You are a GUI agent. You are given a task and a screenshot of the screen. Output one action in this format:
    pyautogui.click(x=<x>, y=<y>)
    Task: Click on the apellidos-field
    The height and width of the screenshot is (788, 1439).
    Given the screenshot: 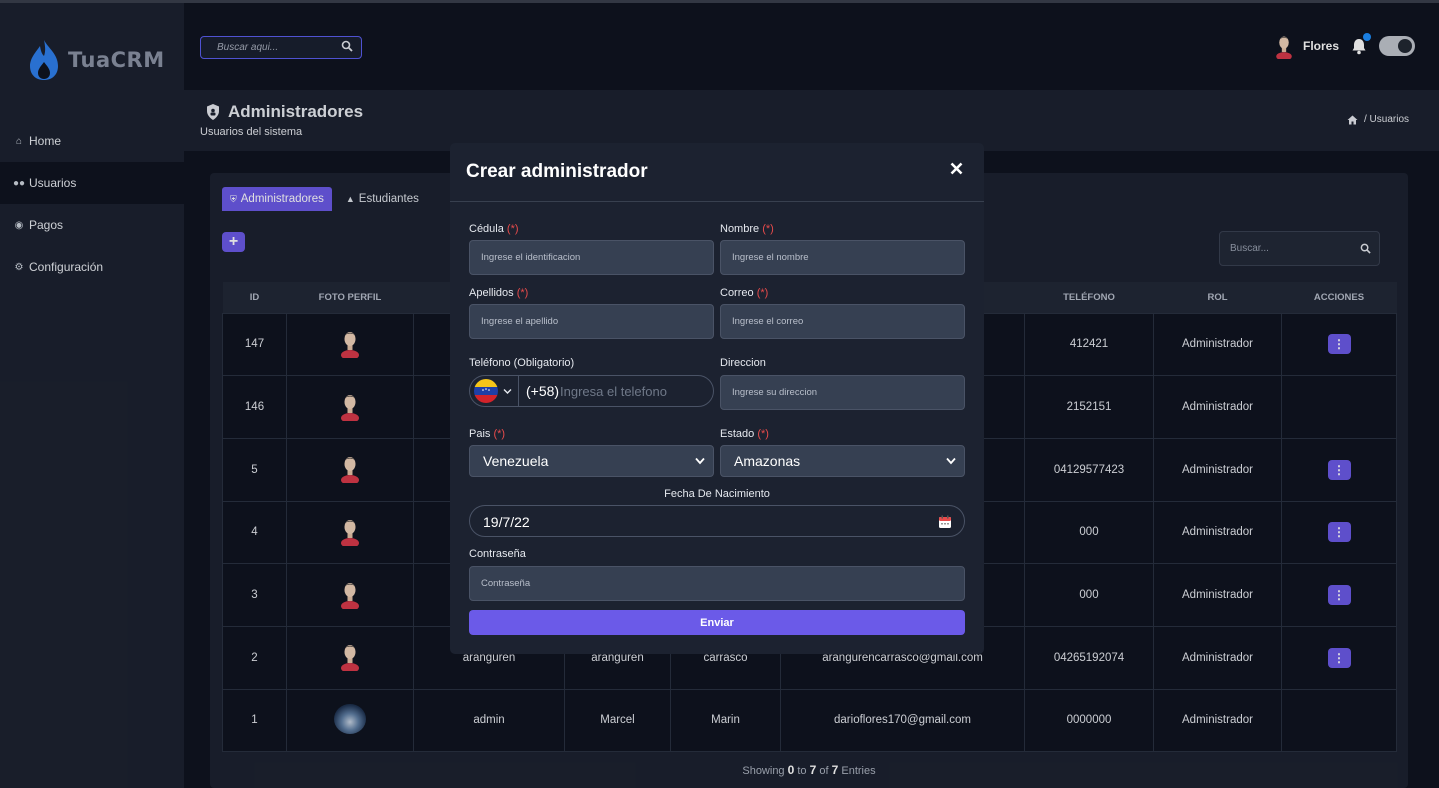 What is the action you would take?
    pyautogui.click(x=591, y=321)
    